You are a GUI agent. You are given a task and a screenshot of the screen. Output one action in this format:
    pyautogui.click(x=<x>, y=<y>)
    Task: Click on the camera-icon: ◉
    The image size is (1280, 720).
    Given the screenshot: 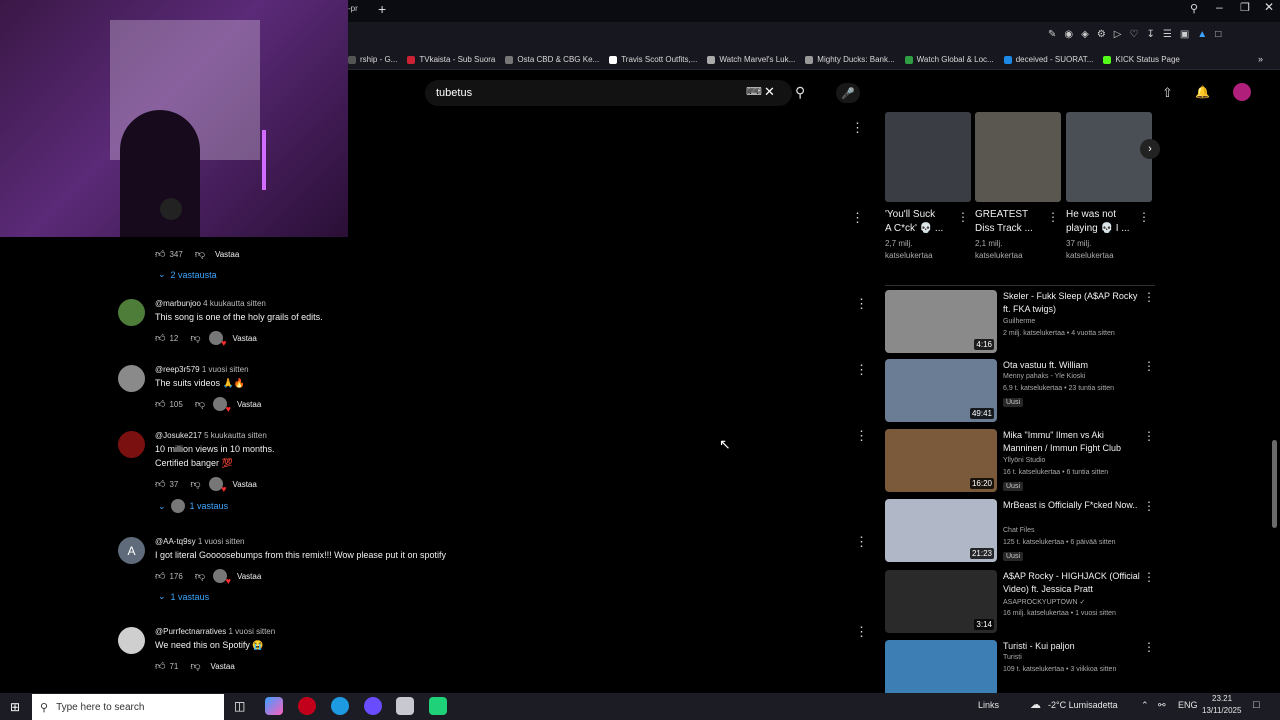 What is the action you would take?
    pyautogui.click(x=1068, y=34)
    